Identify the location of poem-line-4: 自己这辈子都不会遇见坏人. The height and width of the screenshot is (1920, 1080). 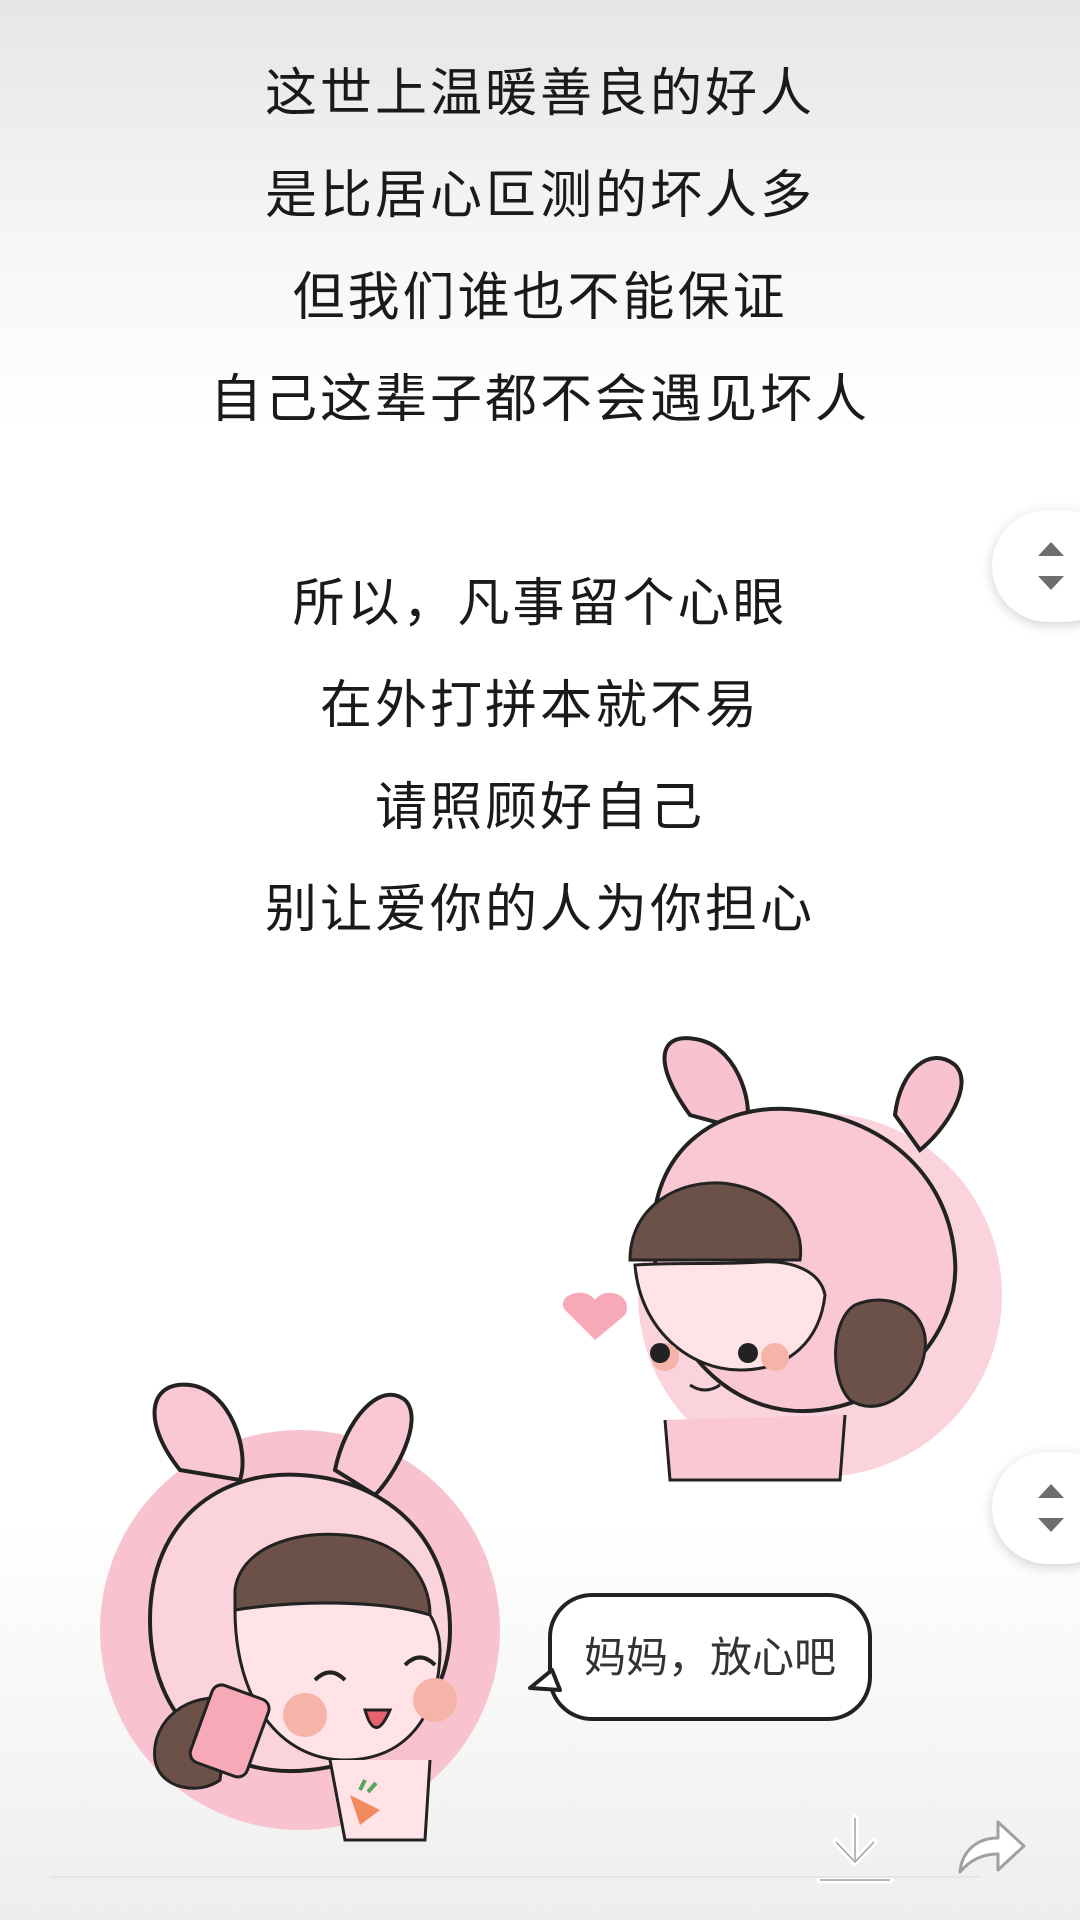
(539, 400).